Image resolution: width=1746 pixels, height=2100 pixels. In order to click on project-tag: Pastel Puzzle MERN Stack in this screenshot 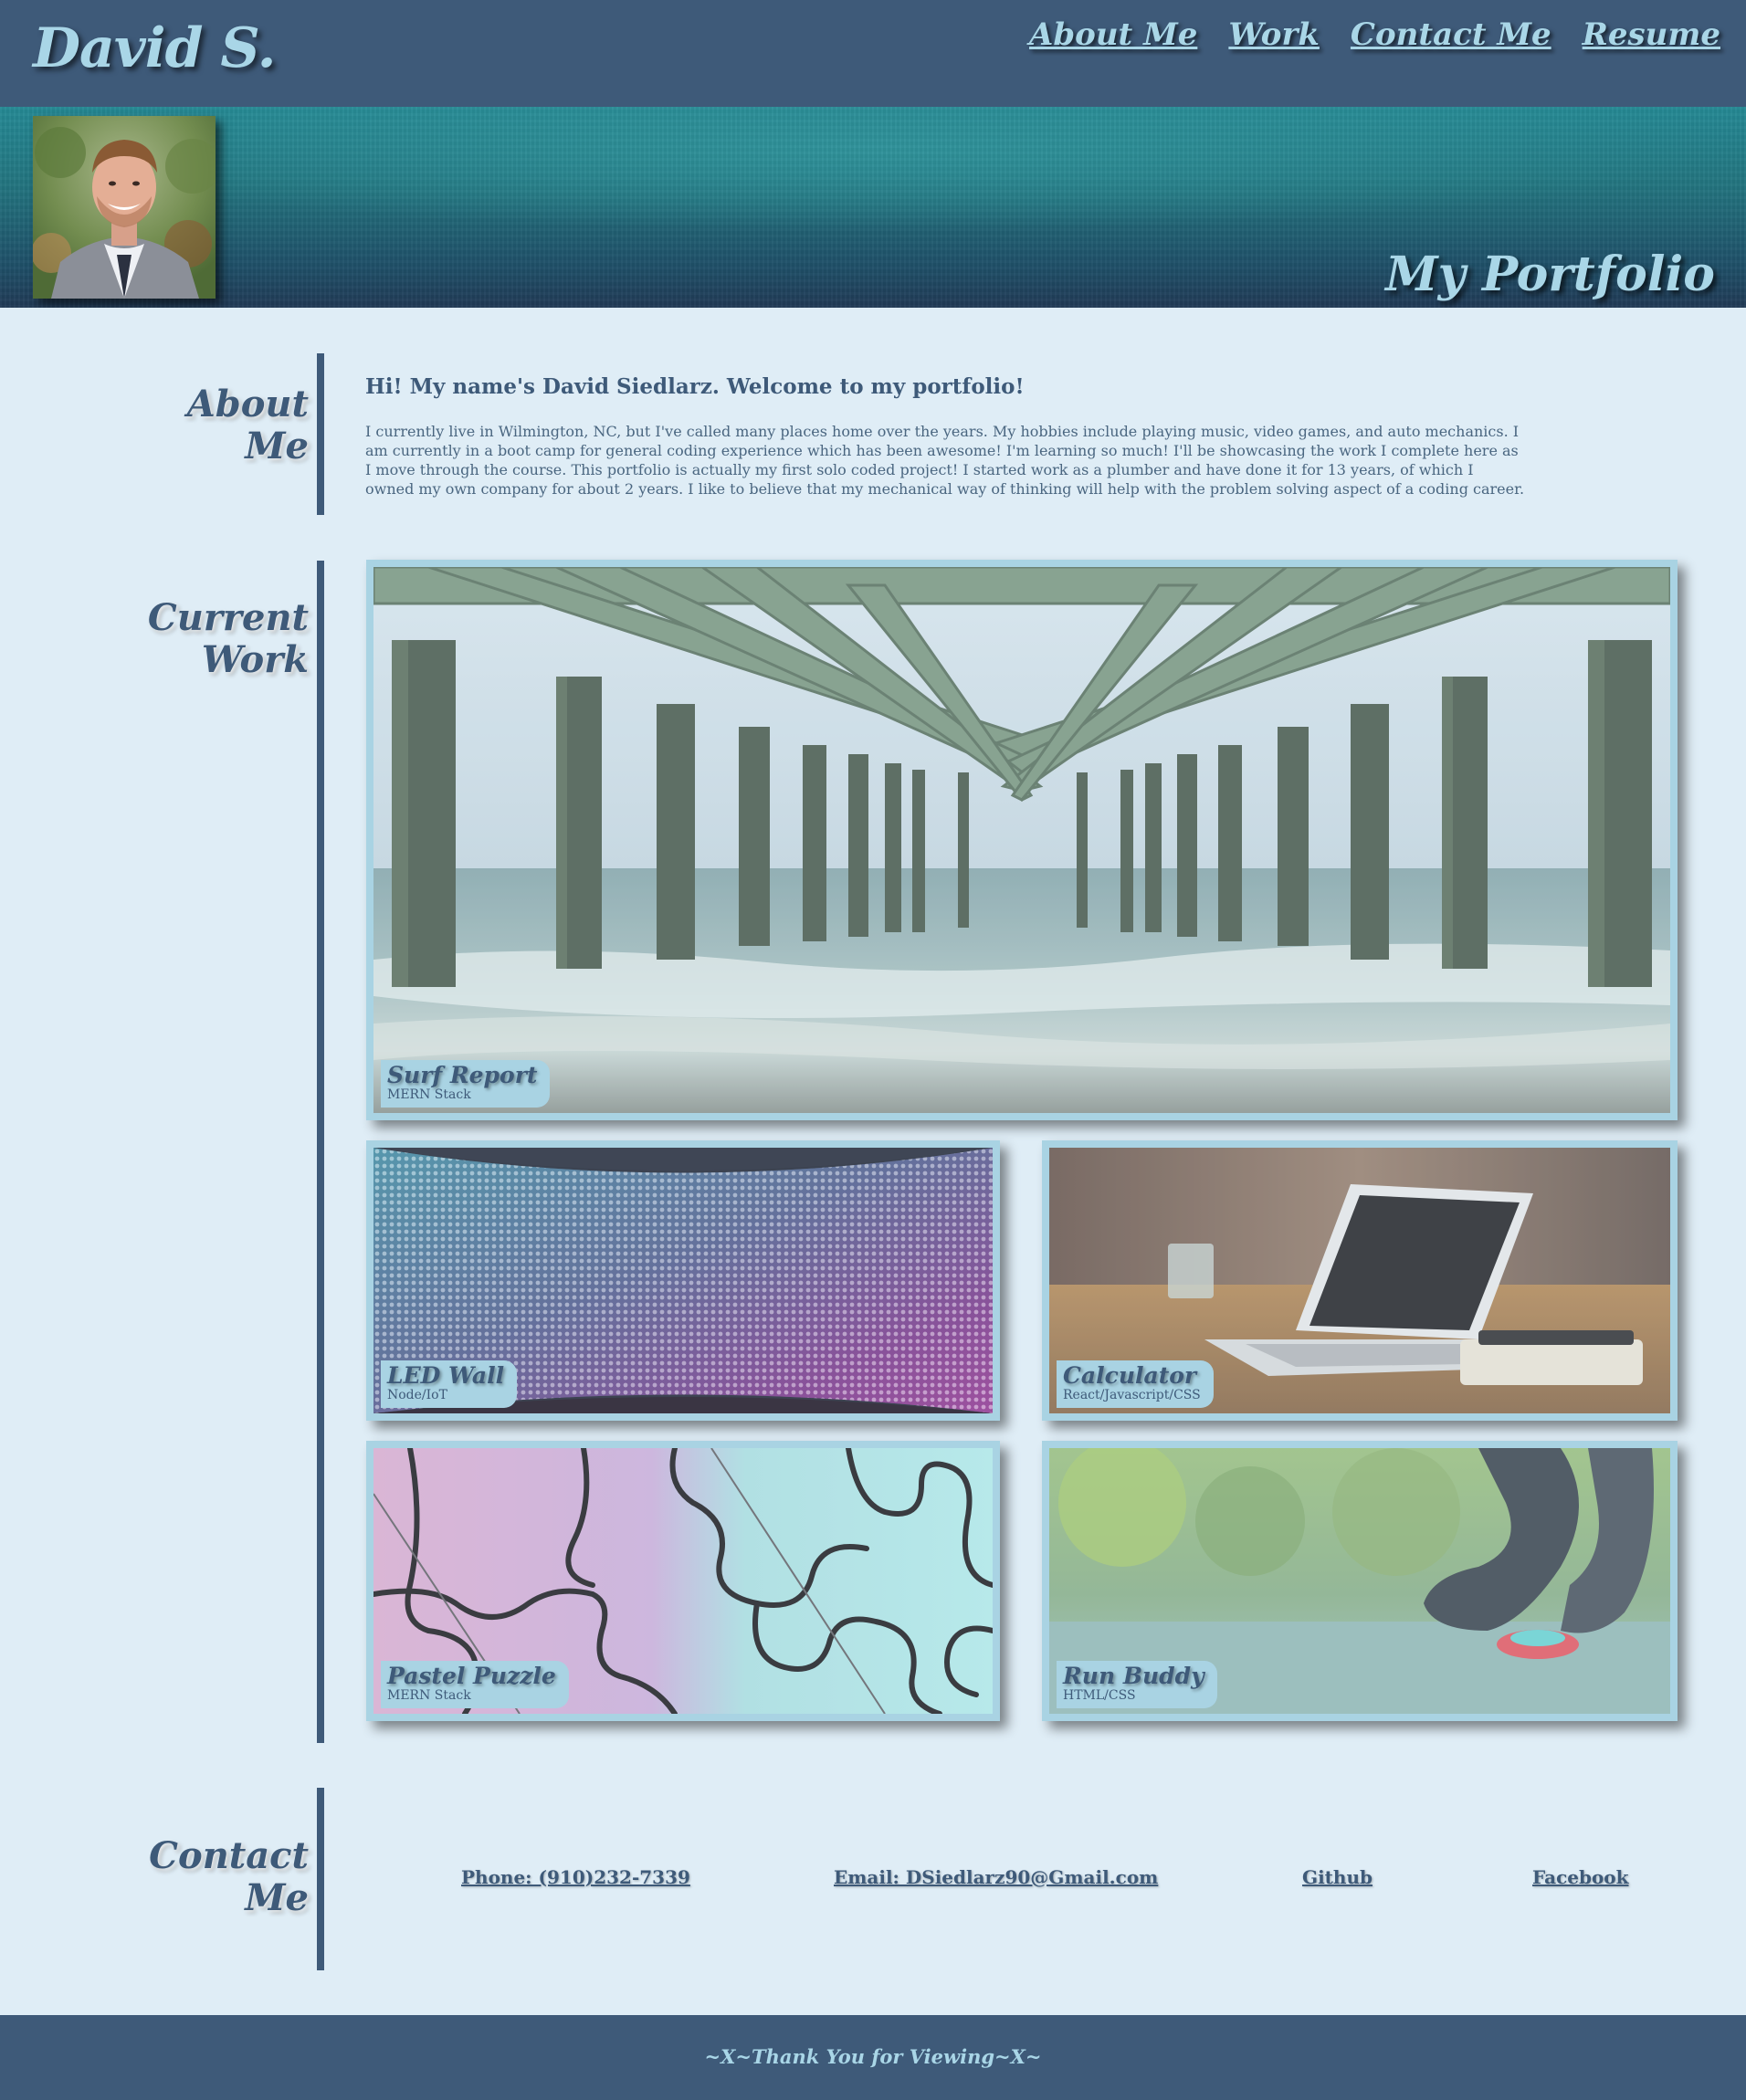, I will do `click(475, 1684)`.